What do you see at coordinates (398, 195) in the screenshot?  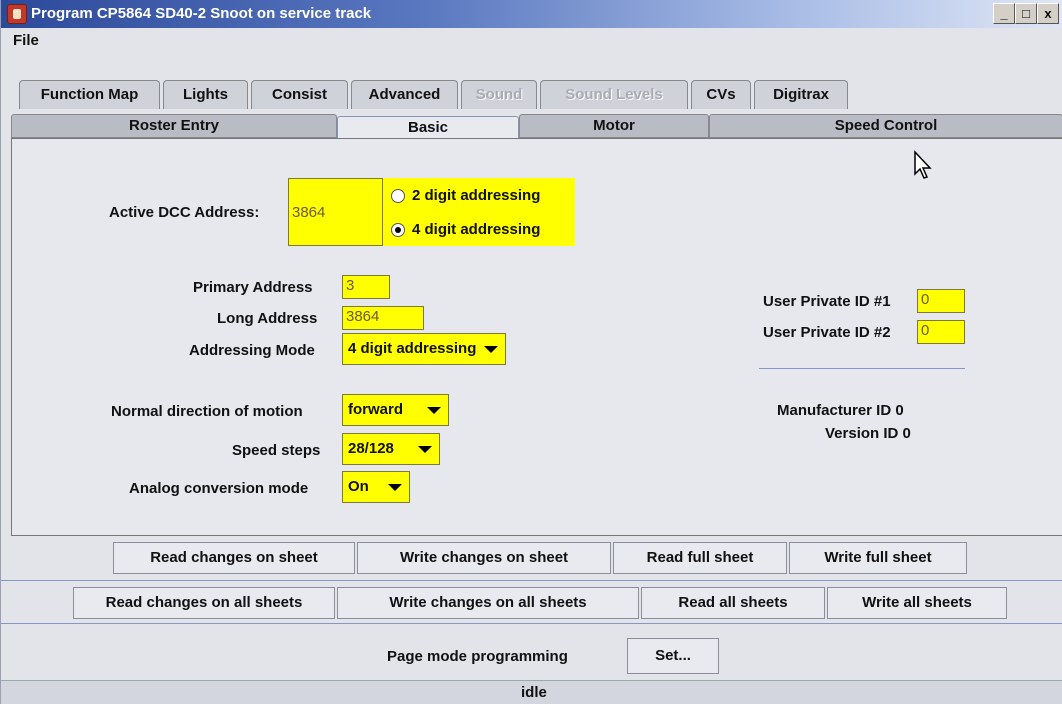 I see `radio-unchecked-icon` at bounding box center [398, 195].